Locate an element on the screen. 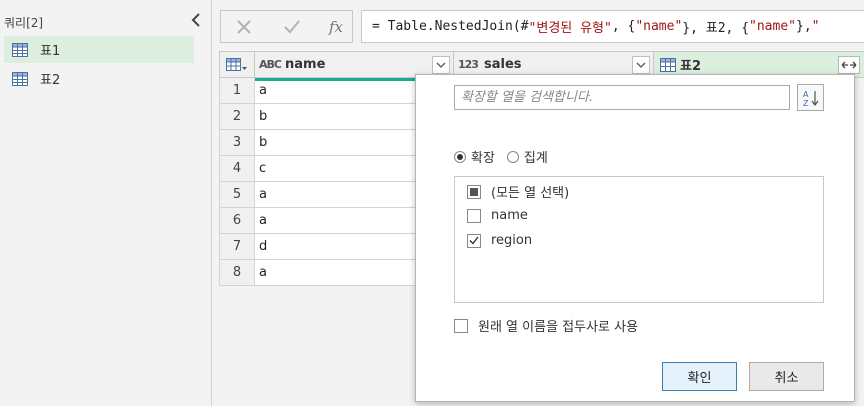 This screenshot has width=864, height=406. column-item-region: region is located at coordinates (499, 240).